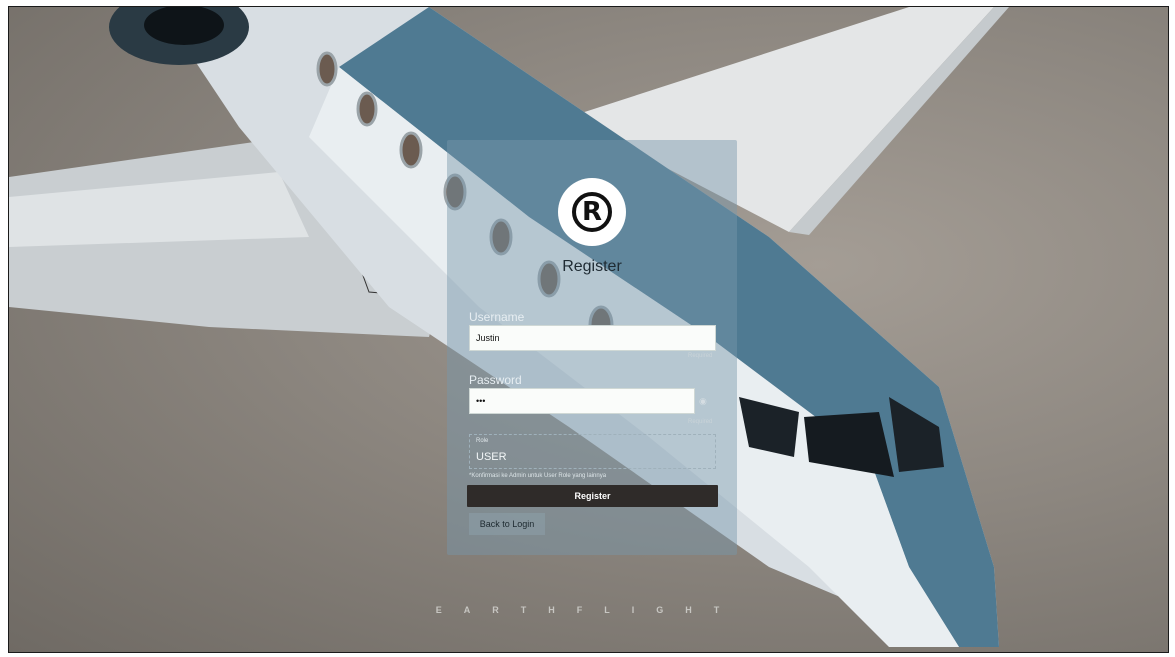 Image resolution: width=1175 pixels, height=657 pixels. What do you see at coordinates (700, 356) in the screenshot?
I see `username-required-text: Required` at bounding box center [700, 356].